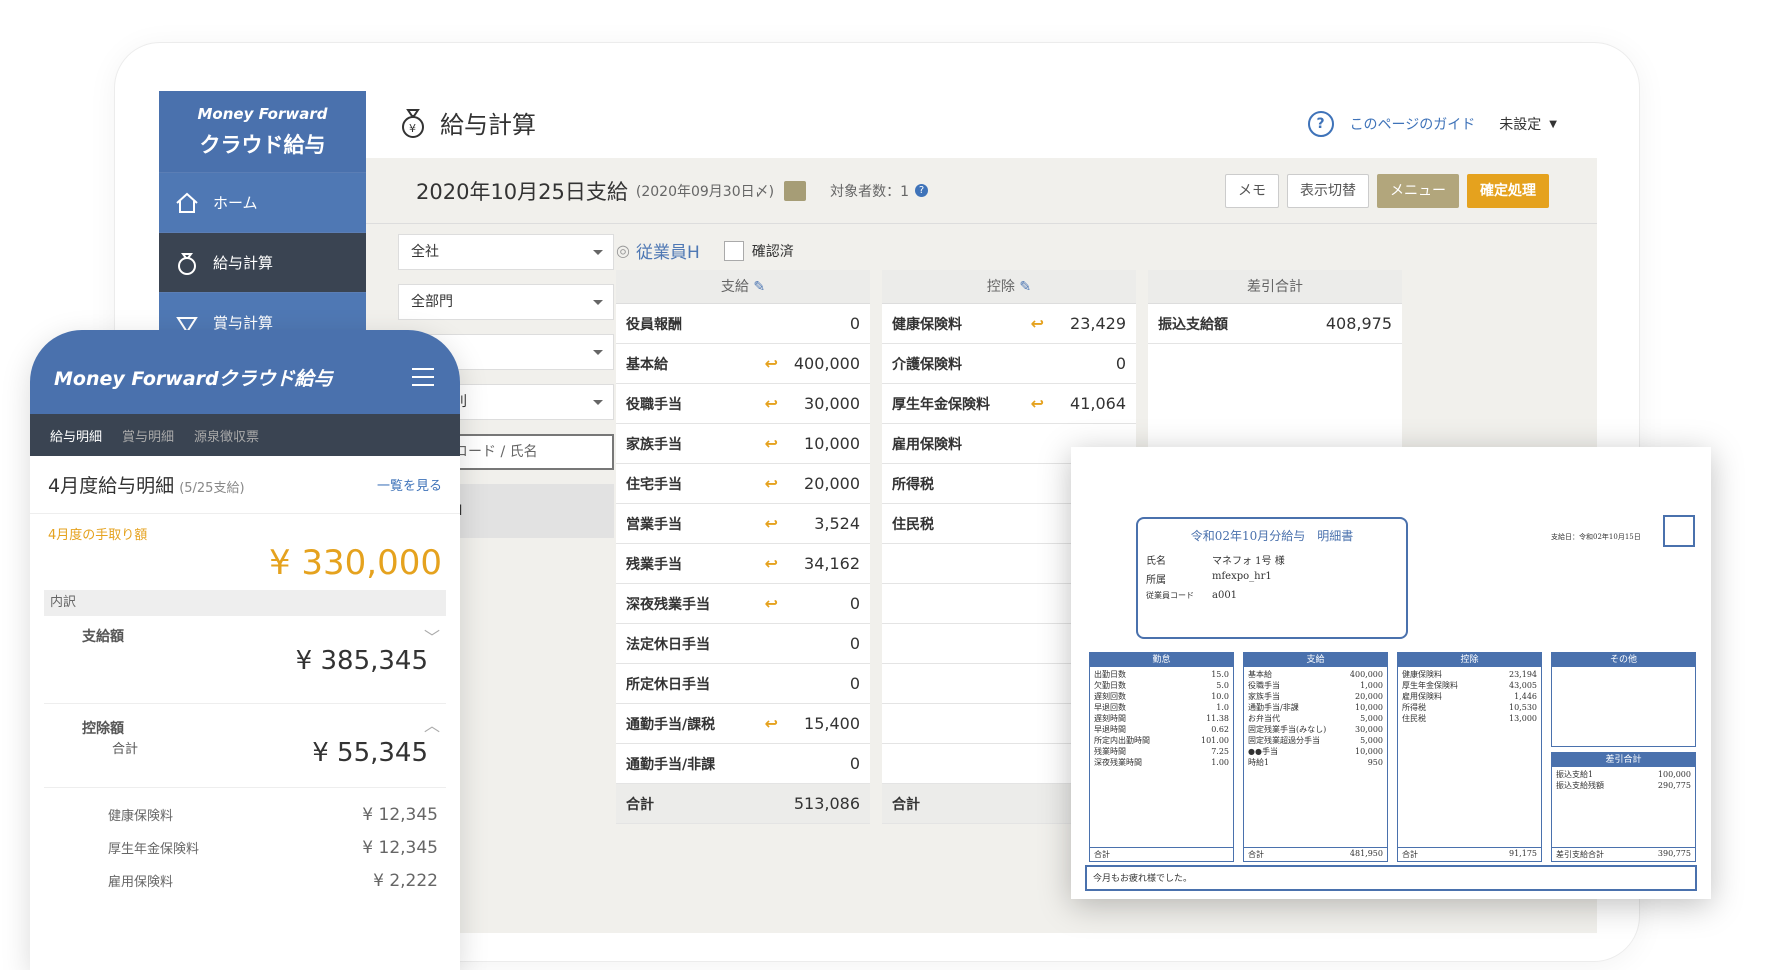 The width and height of the screenshot is (1780, 970). I want to click on row-label: 通勤手当/非課, so click(671, 764).